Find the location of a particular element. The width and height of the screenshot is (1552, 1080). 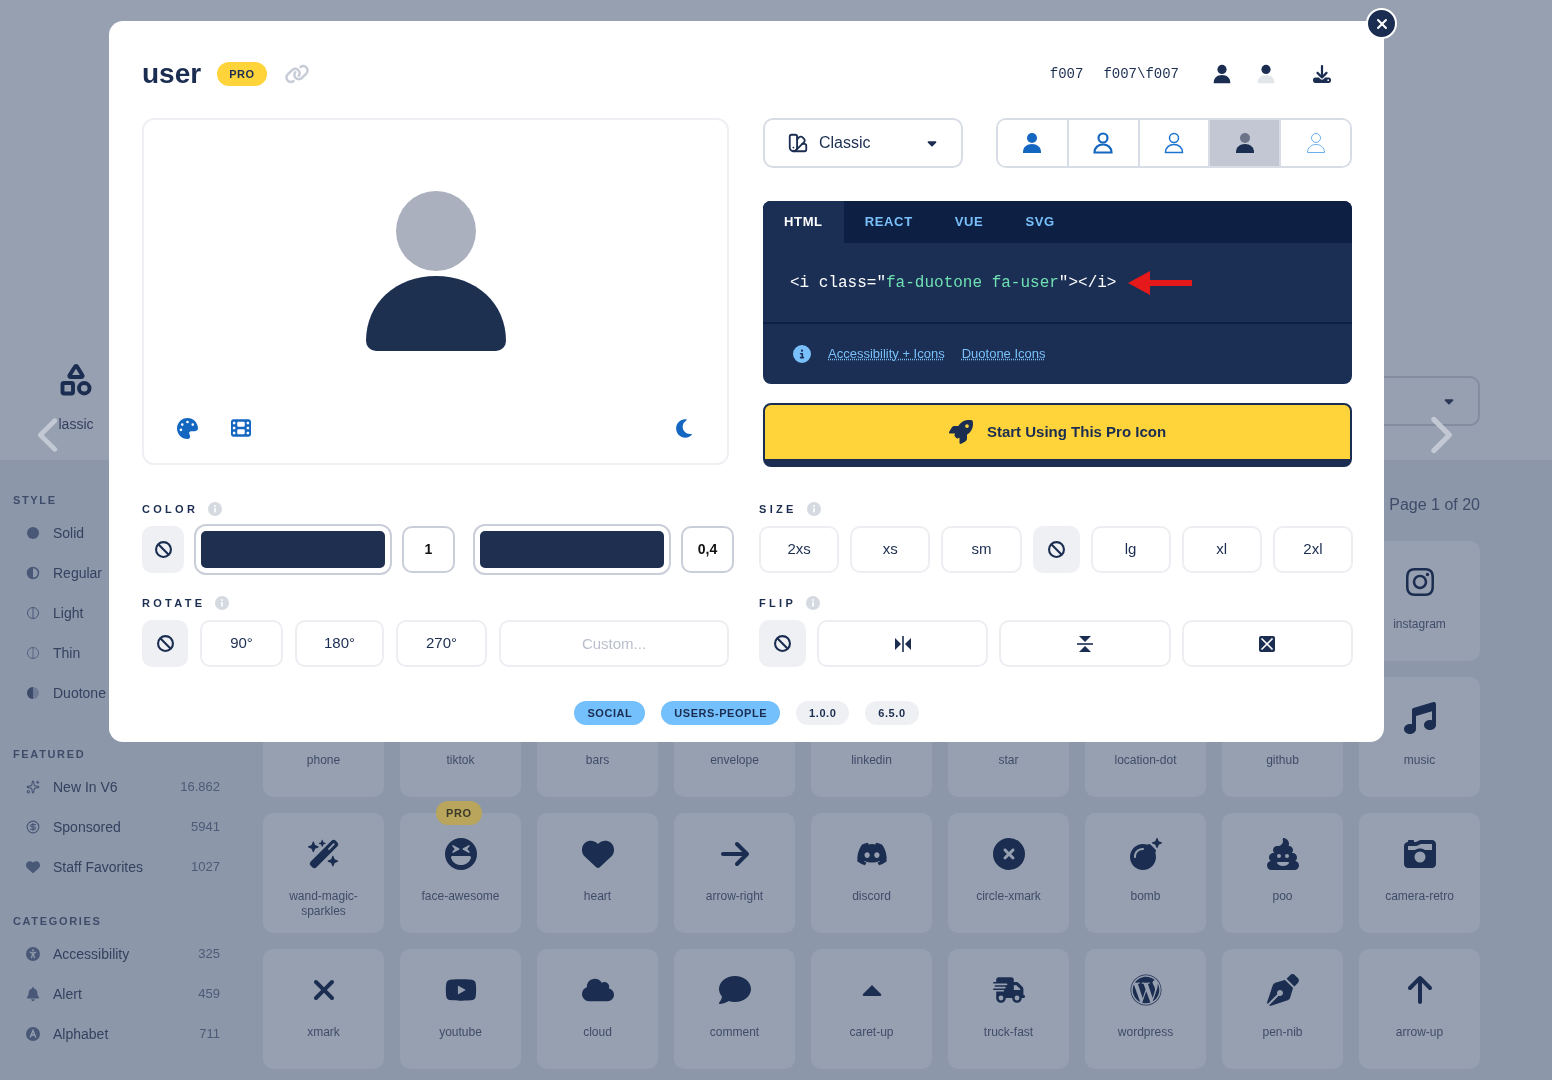

icon-label: envelope is located at coordinates (734, 760).